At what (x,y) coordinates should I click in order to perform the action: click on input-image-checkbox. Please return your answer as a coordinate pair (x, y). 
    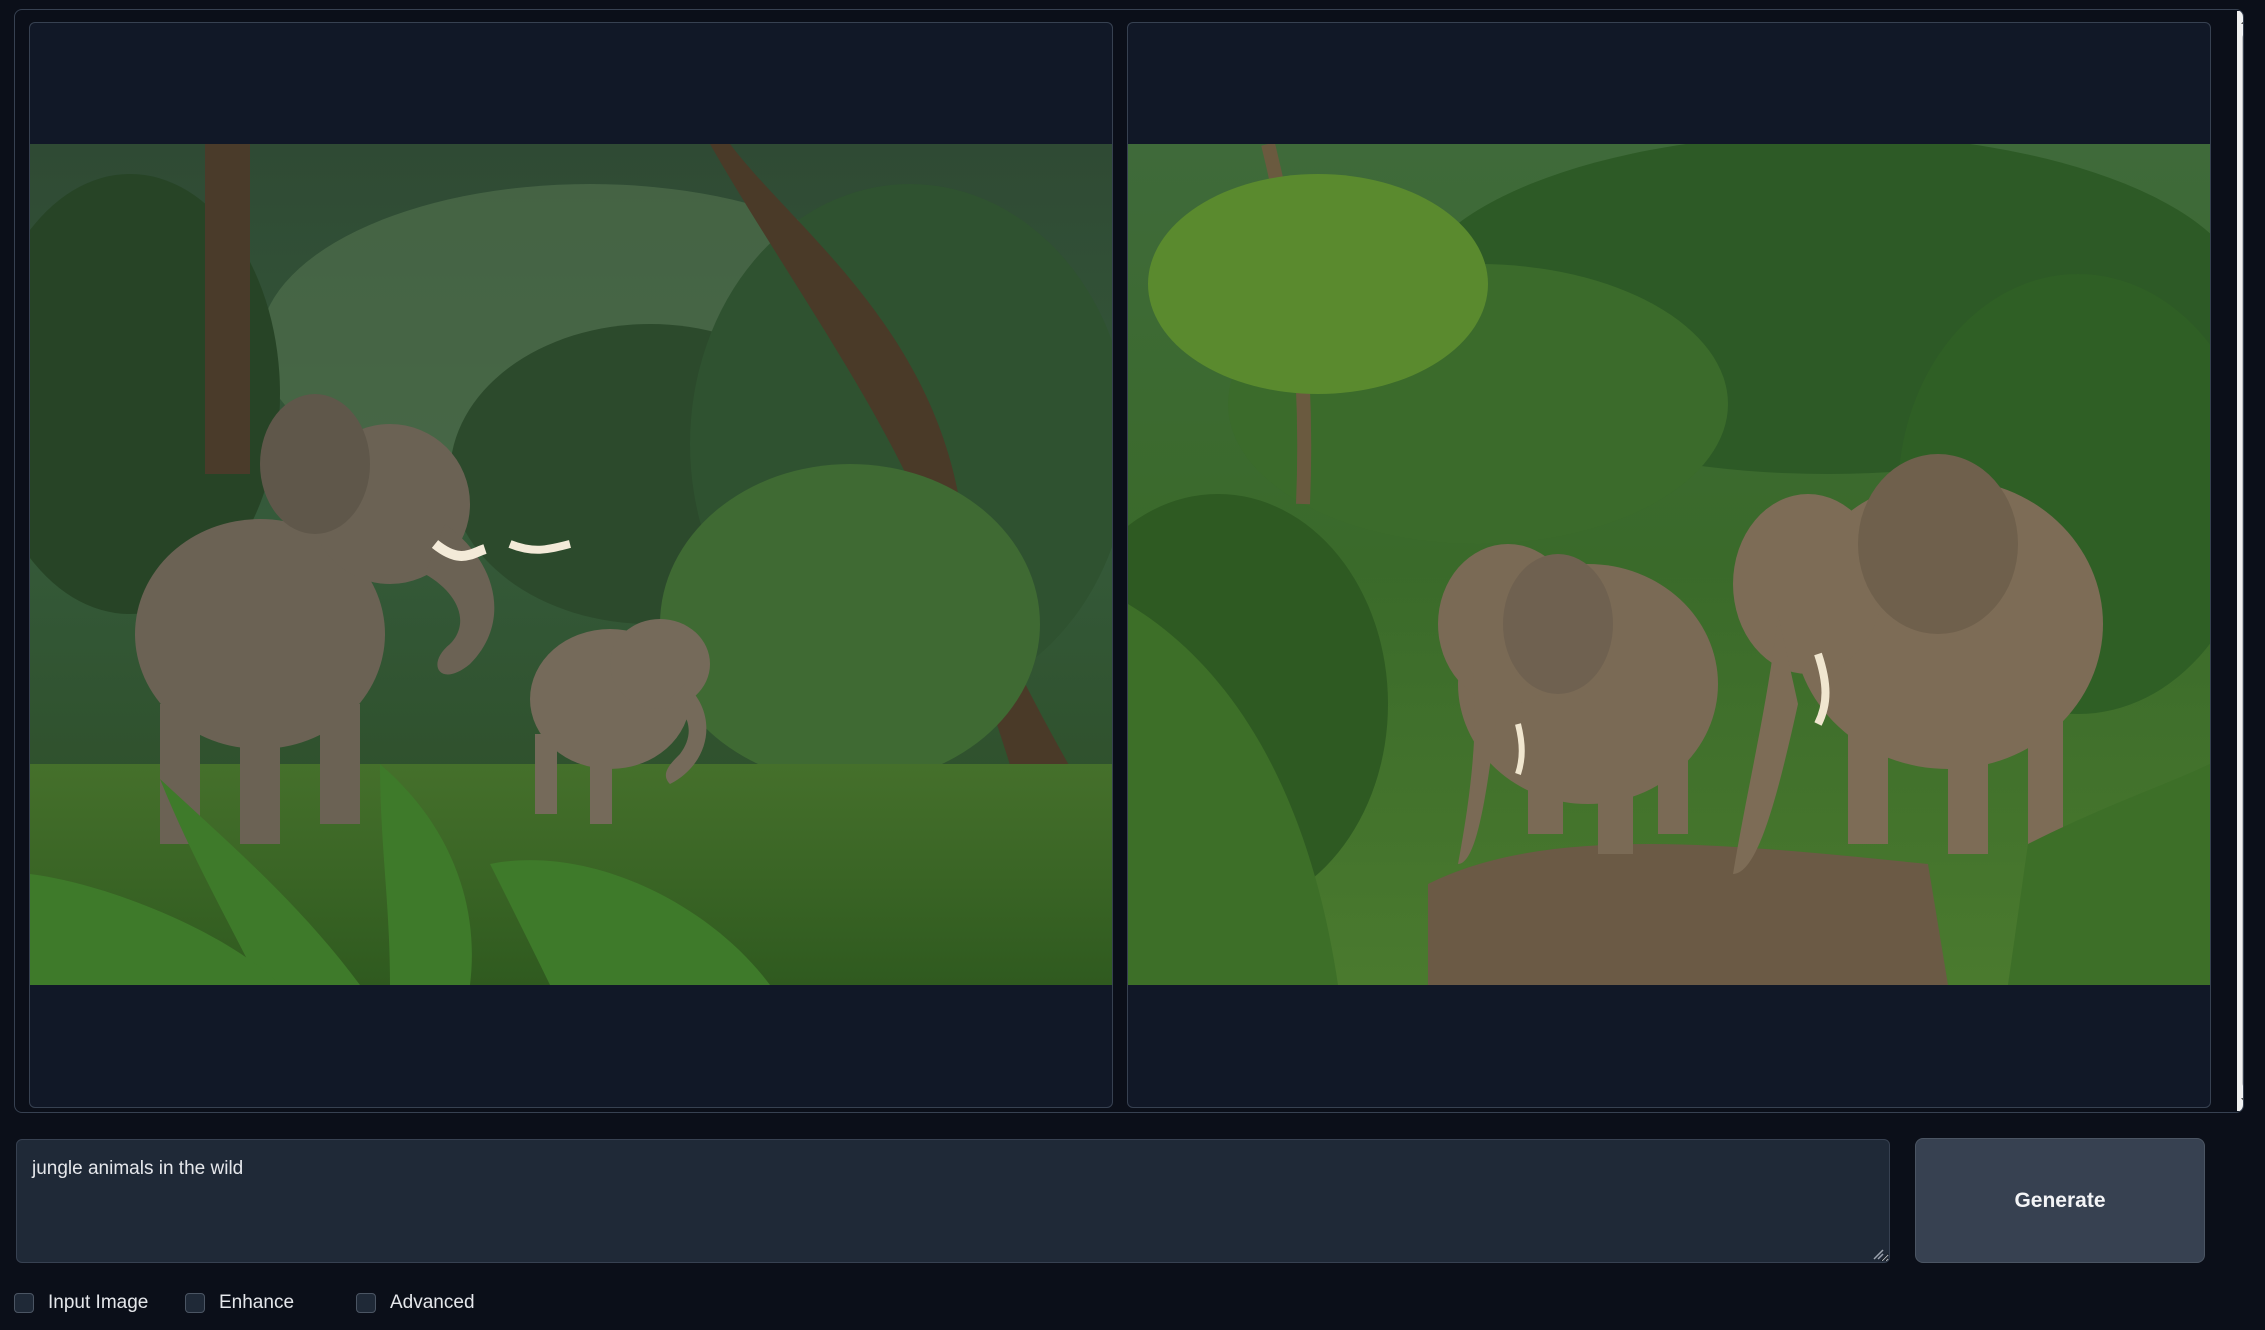
    Looking at the image, I should click on (24, 1303).